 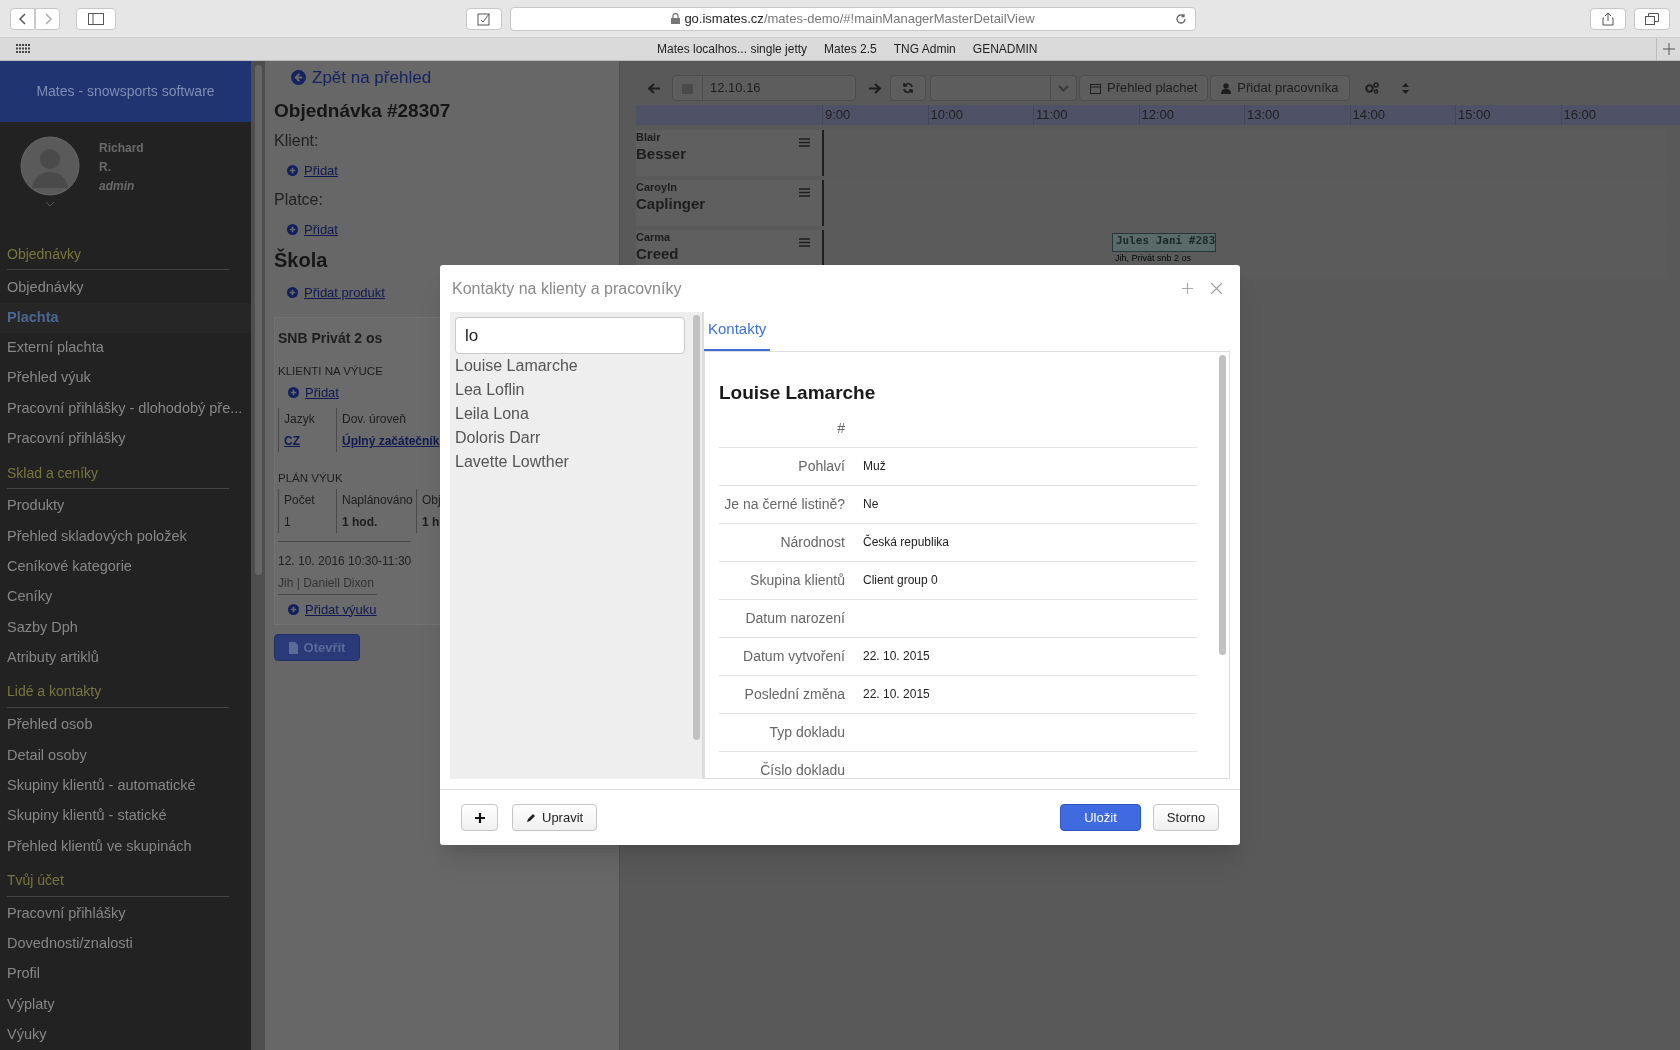 What do you see at coordinates (1280, 88) in the screenshot?
I see `add-worker-button: Přidat pracovníka` at bounding box center [1280, 88].